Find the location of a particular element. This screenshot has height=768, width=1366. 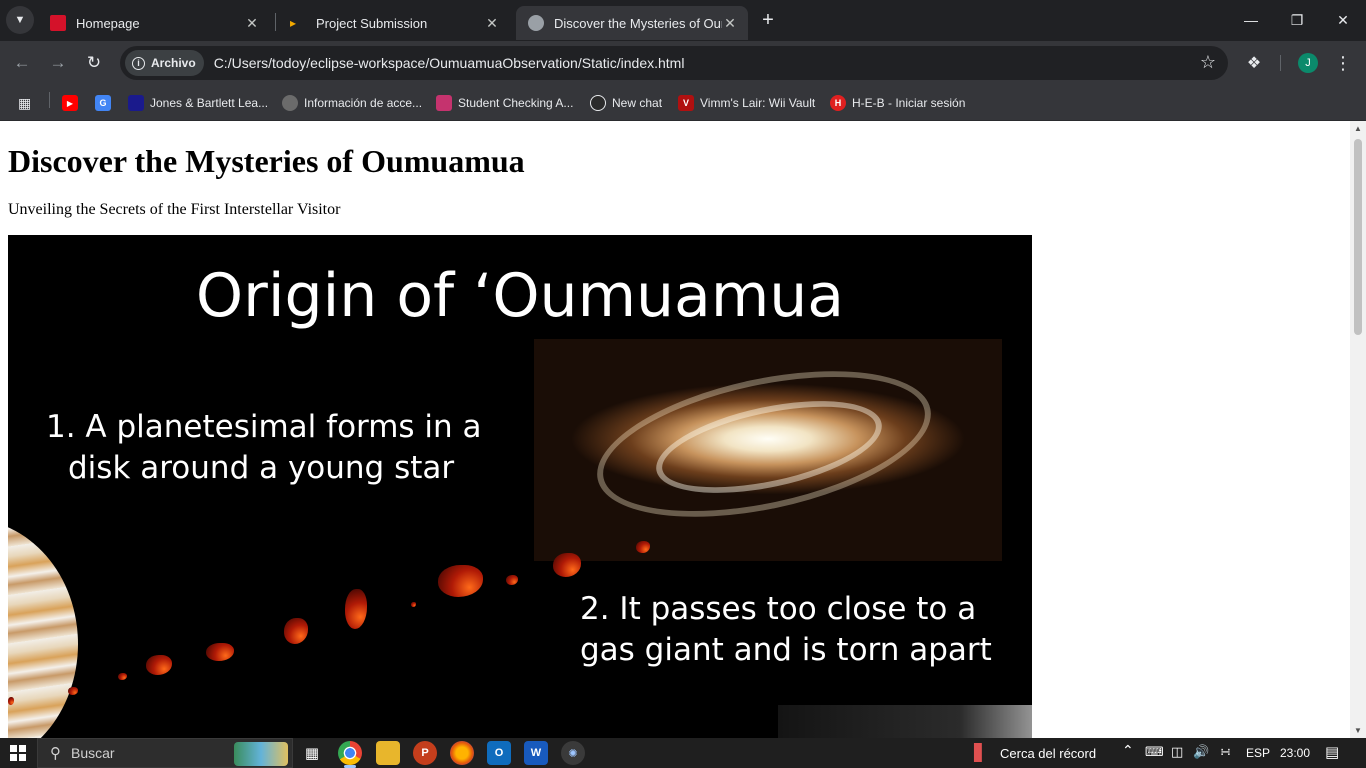

firefox-icon is located at coordinates (462, 753).